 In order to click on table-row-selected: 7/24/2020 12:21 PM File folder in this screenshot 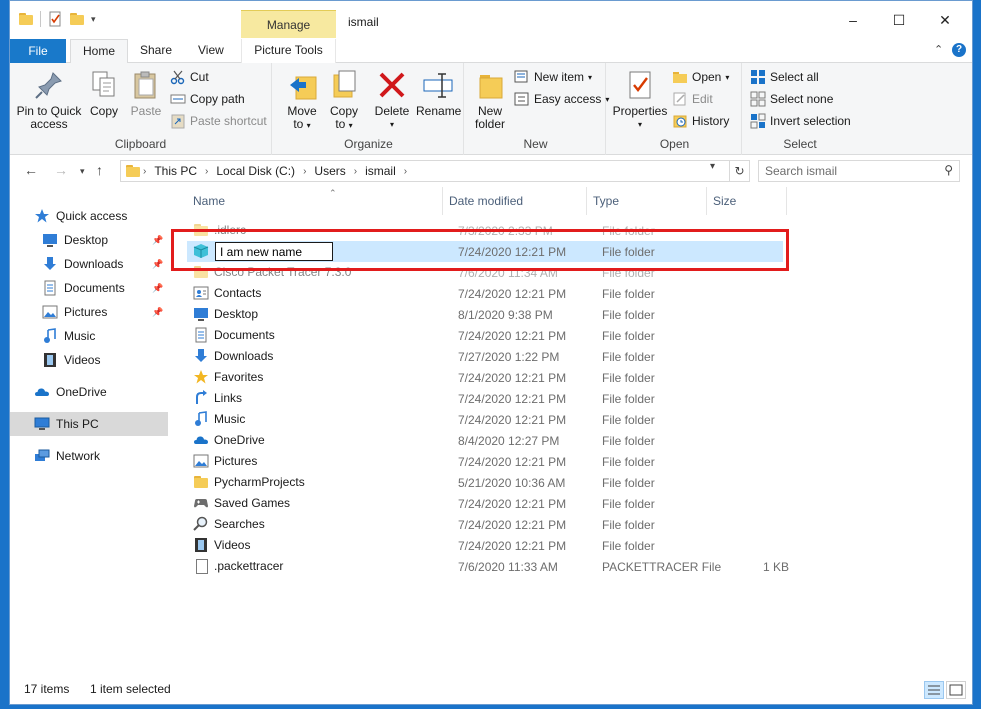, I will do `click(485, 251)`.